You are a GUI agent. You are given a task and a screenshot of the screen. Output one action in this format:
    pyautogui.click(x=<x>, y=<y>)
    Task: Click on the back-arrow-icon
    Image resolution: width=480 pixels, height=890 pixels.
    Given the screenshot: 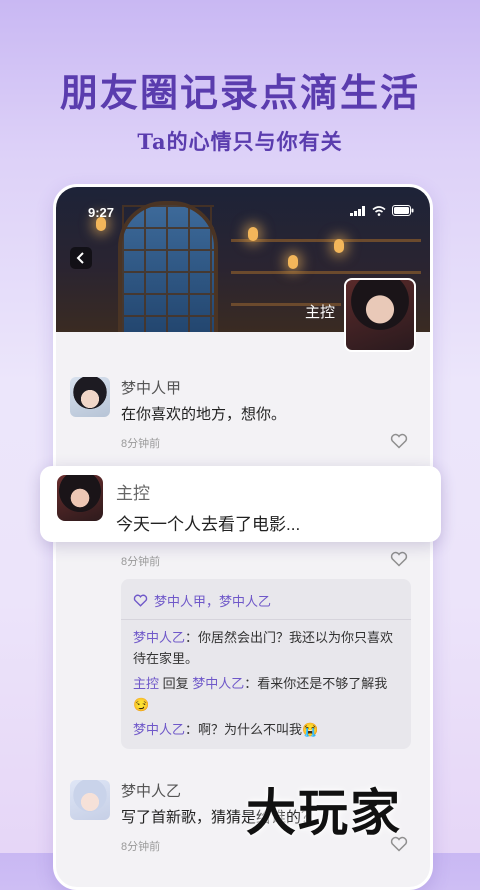 What is the action you would take?
    pyautogui.click(x=80, y=258)
    